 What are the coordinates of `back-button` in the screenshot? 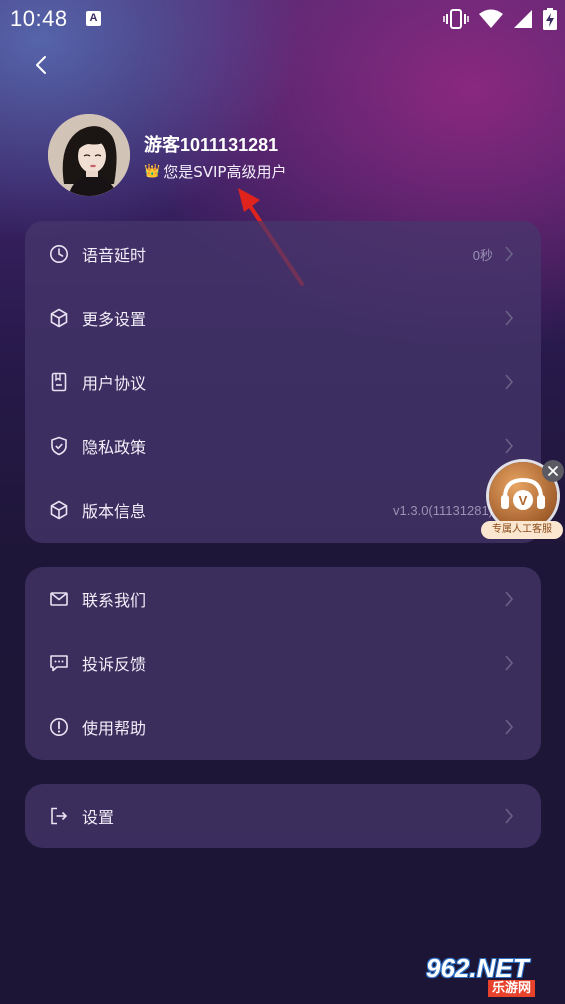 It's located at (41, 65).